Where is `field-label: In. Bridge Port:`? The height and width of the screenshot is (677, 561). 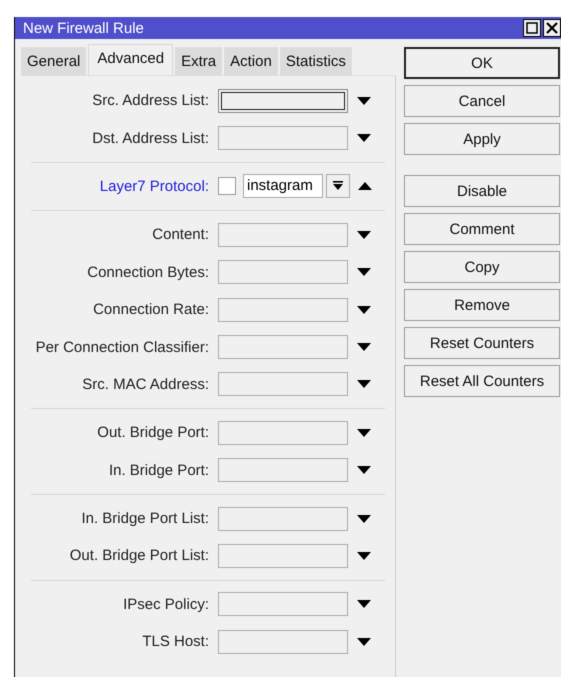 field-label: In. Bridge Port: is located at coordinates (159, 470).